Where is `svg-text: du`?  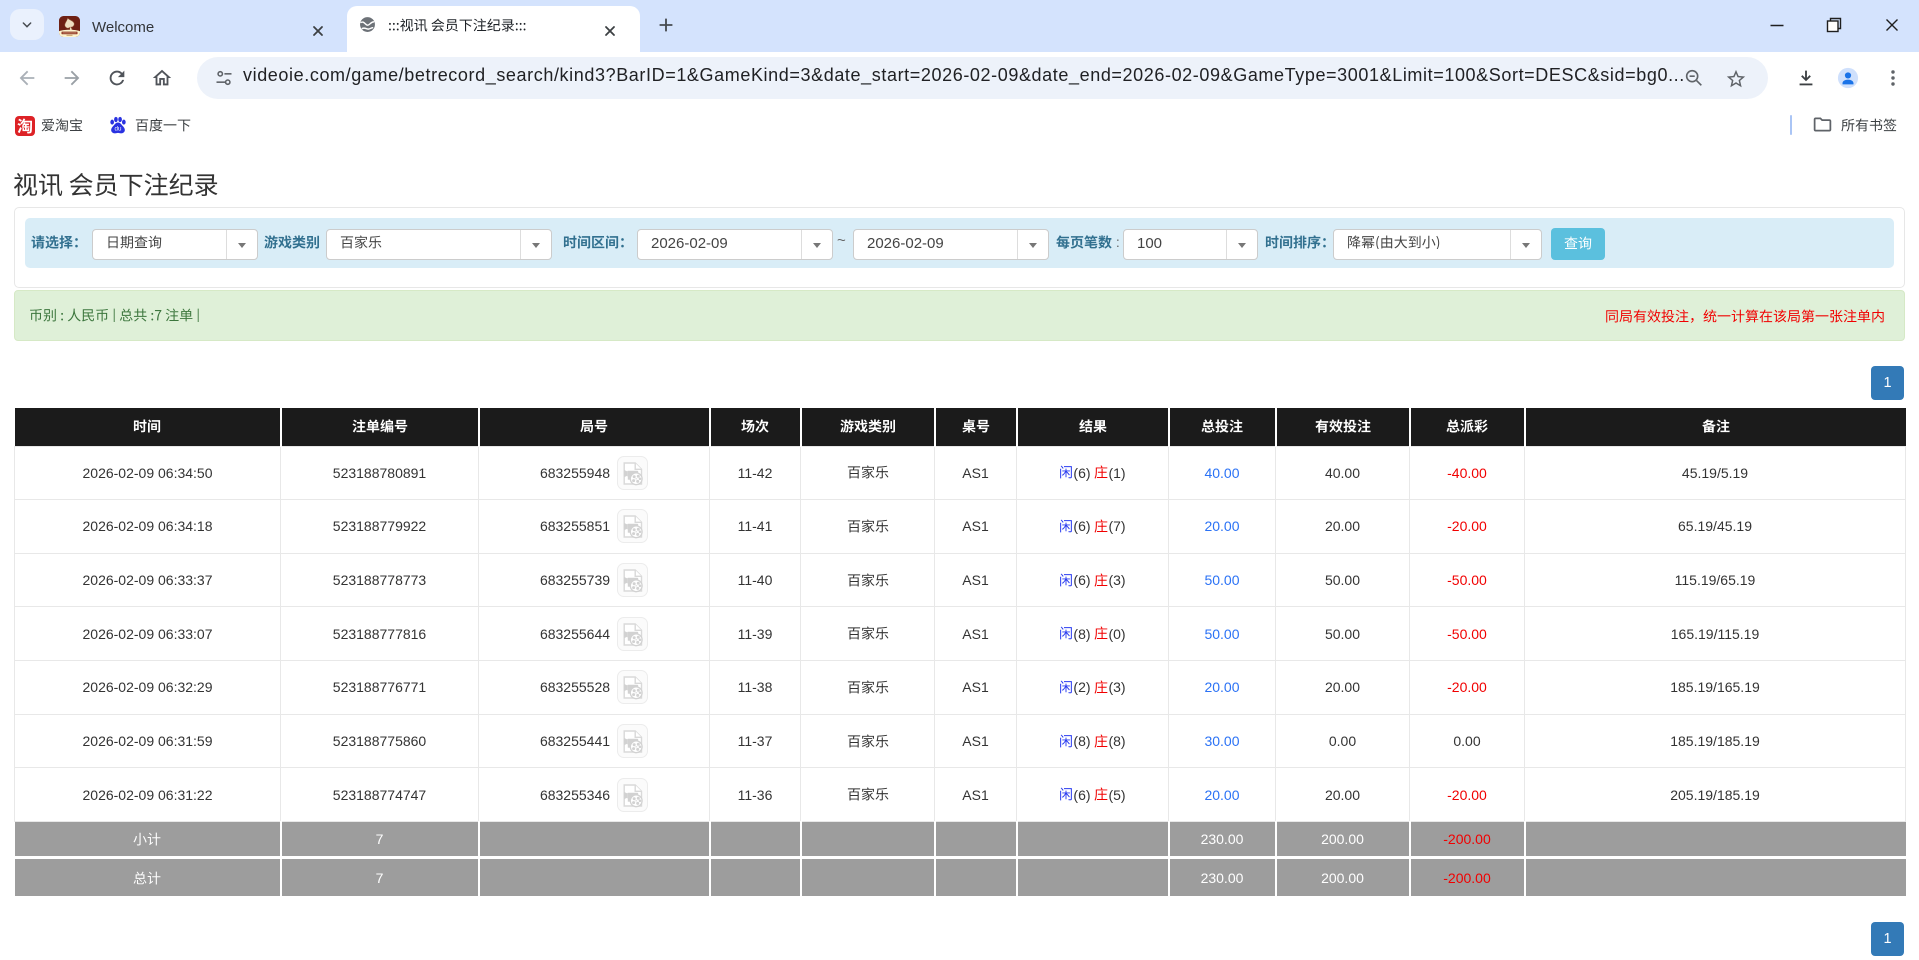 svg-text: du is located at coordinates (118, 129).